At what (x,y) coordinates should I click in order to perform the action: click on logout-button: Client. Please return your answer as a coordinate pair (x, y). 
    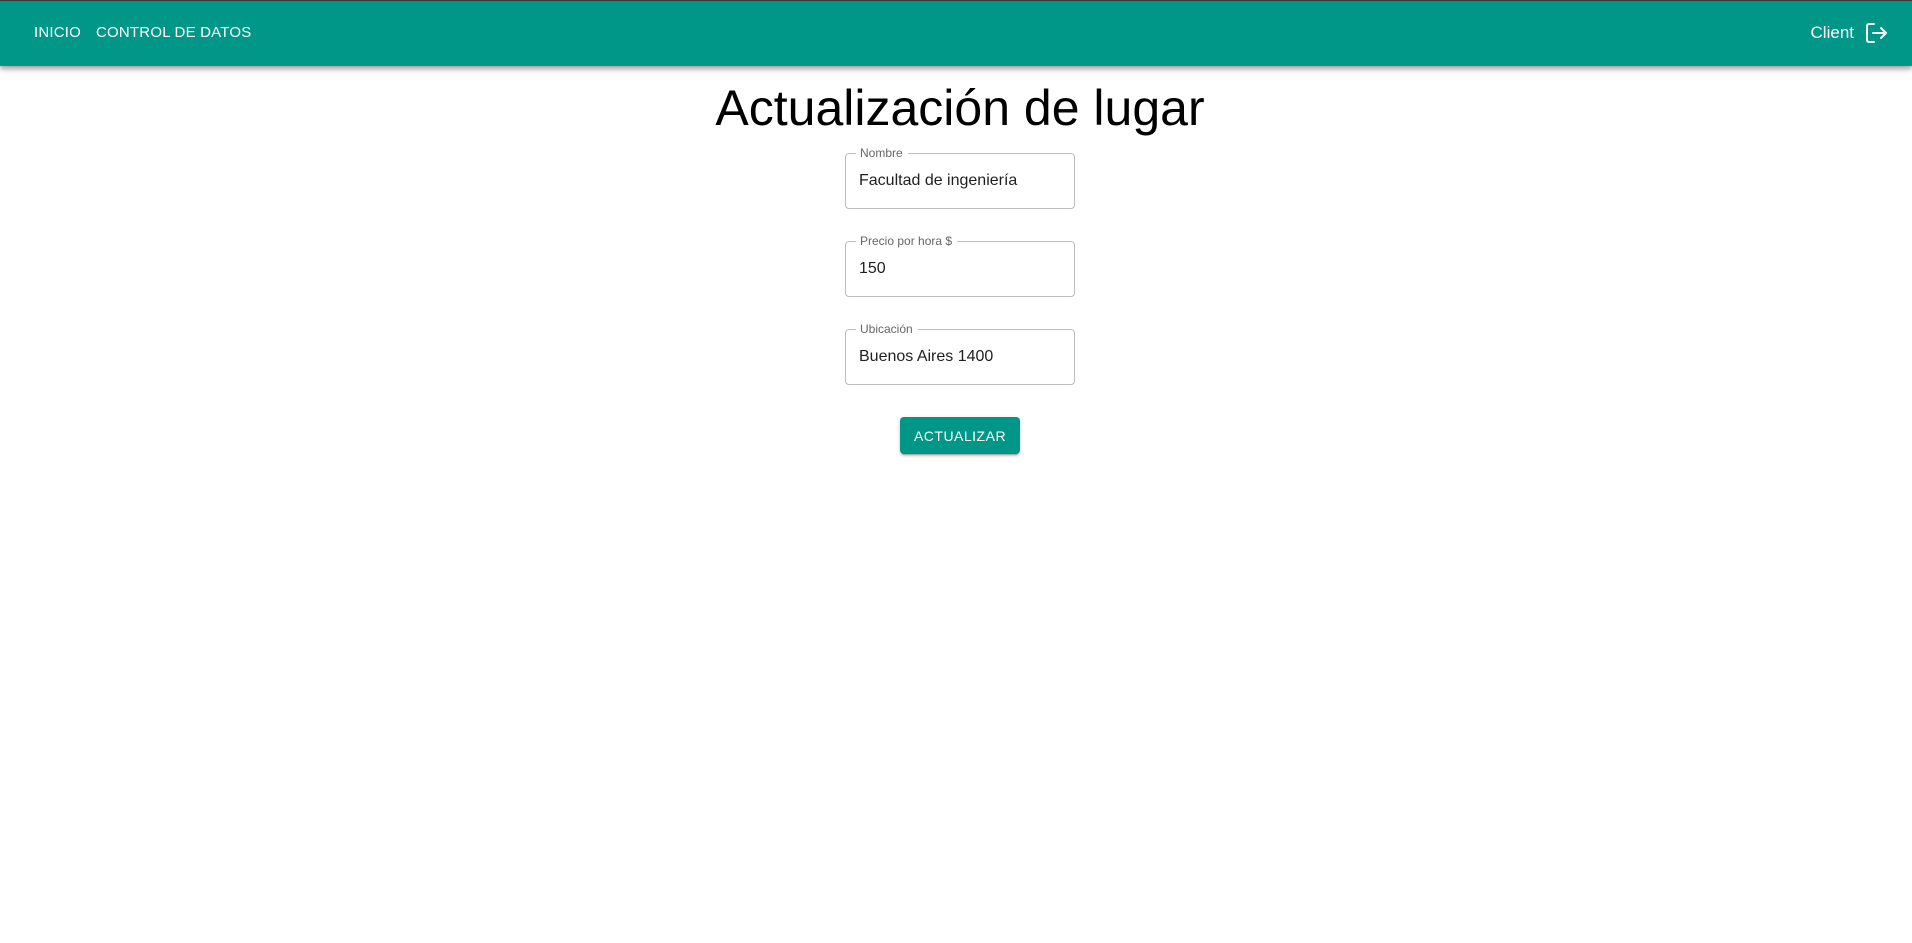
    Looking at the image, I should click on (1849, 33).